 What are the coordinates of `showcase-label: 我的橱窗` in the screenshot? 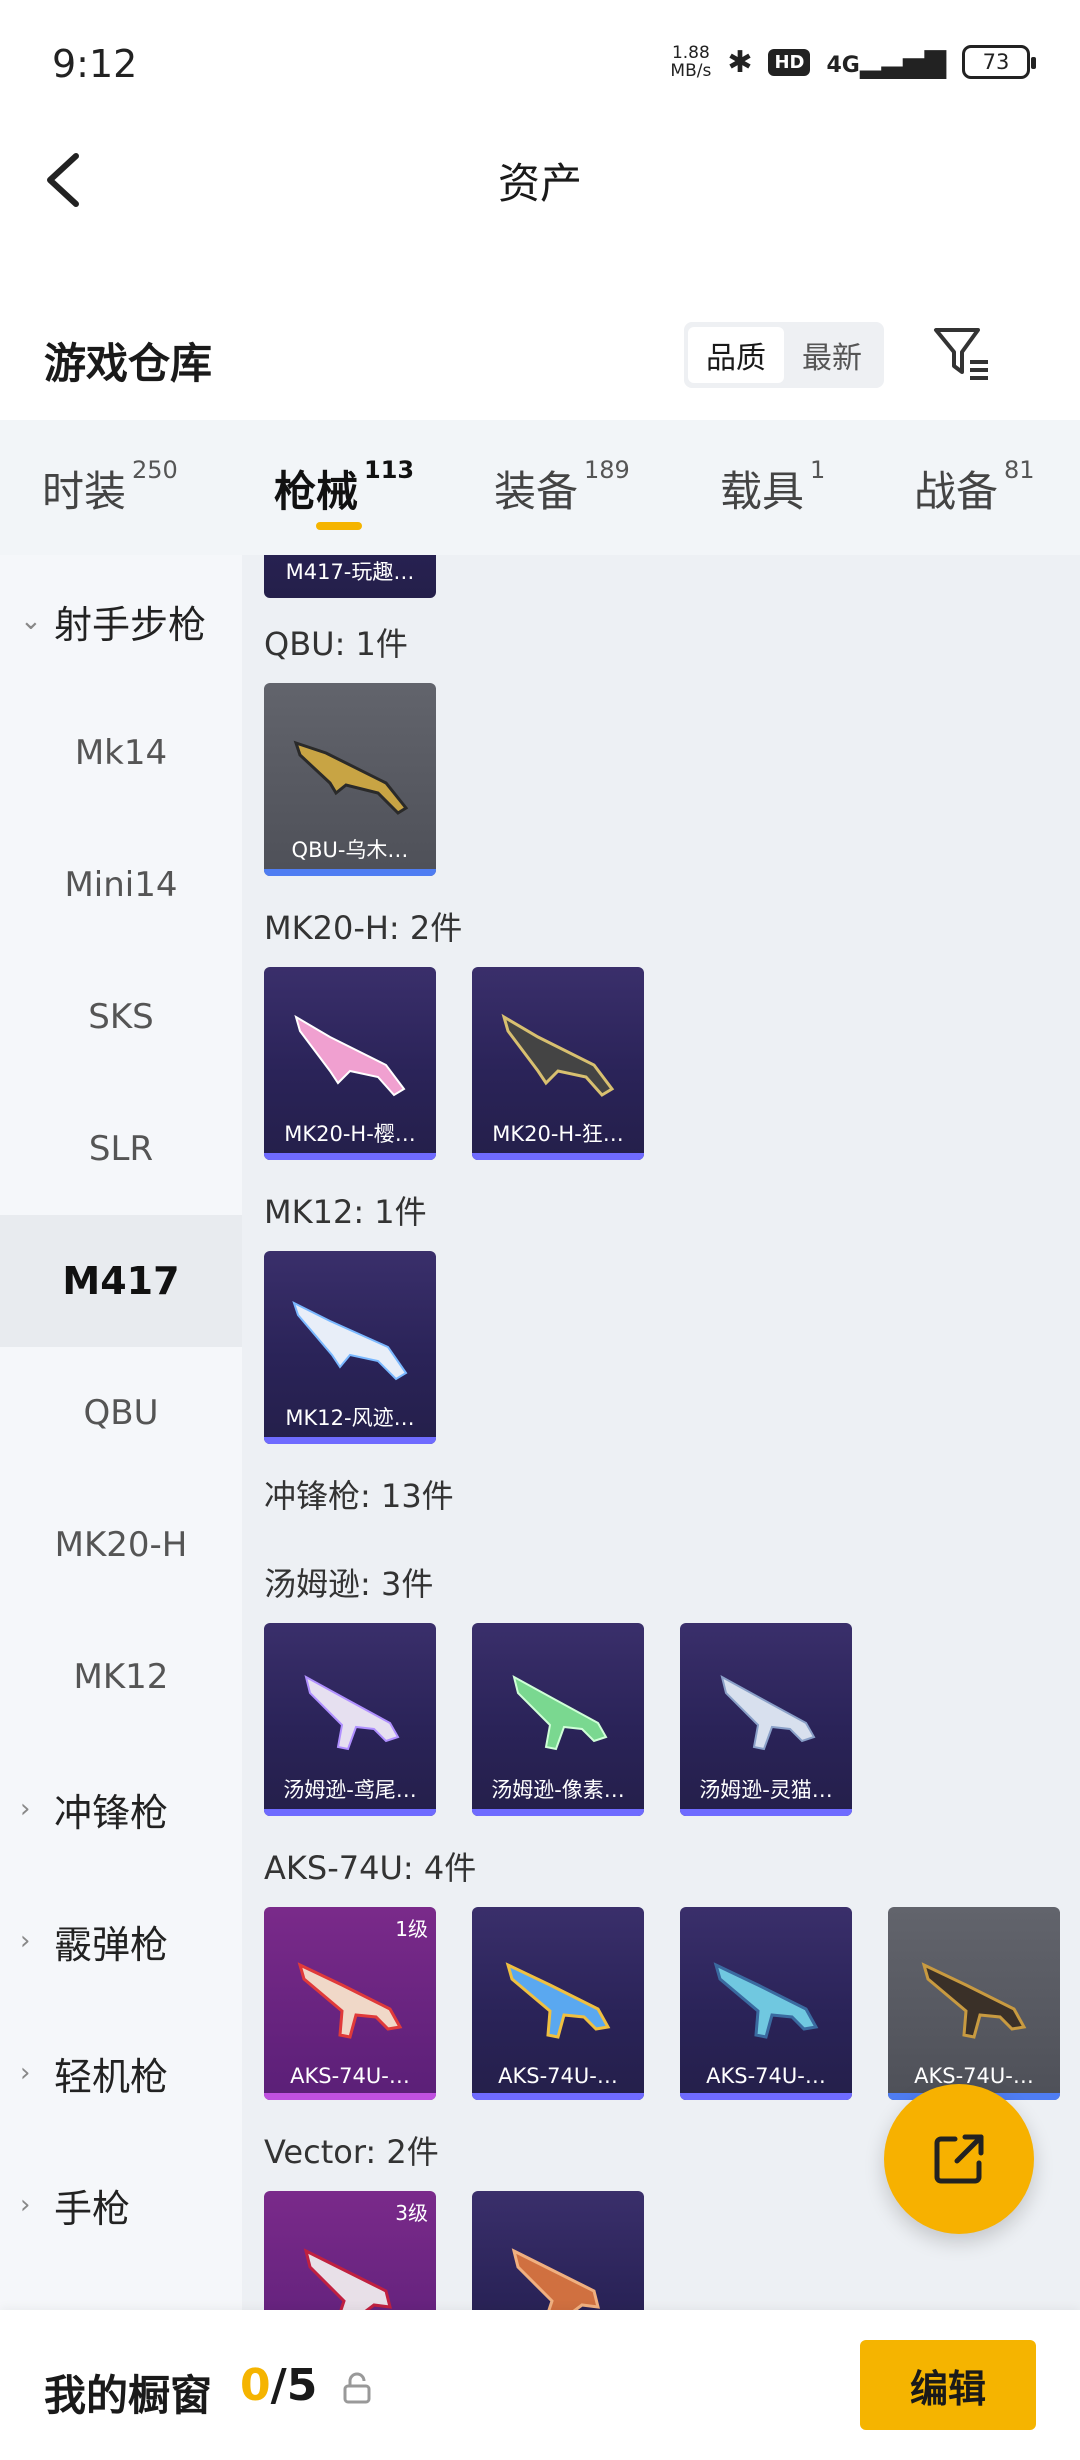 It's located at (128, 2395).